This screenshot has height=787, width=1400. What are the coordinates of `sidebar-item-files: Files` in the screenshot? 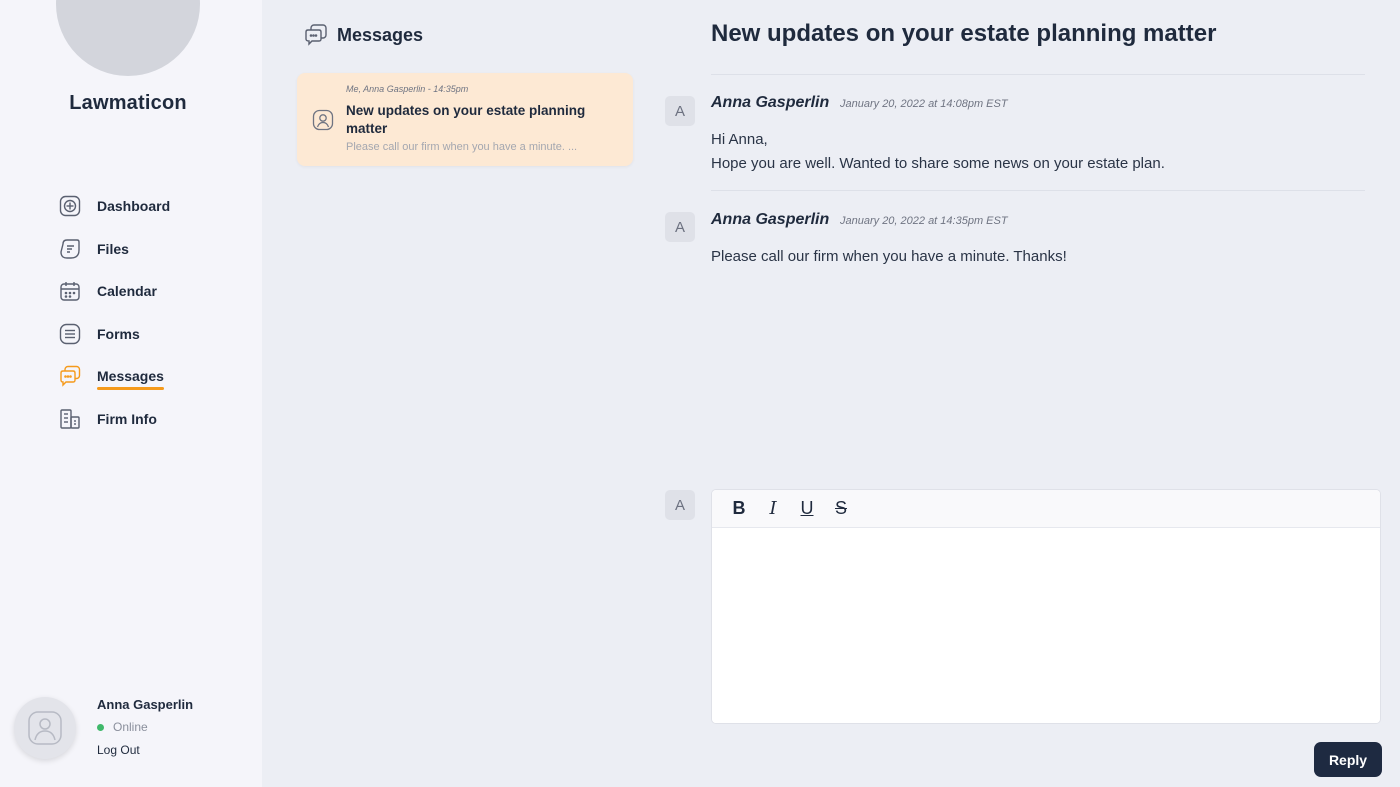 It's located at (114, 249).